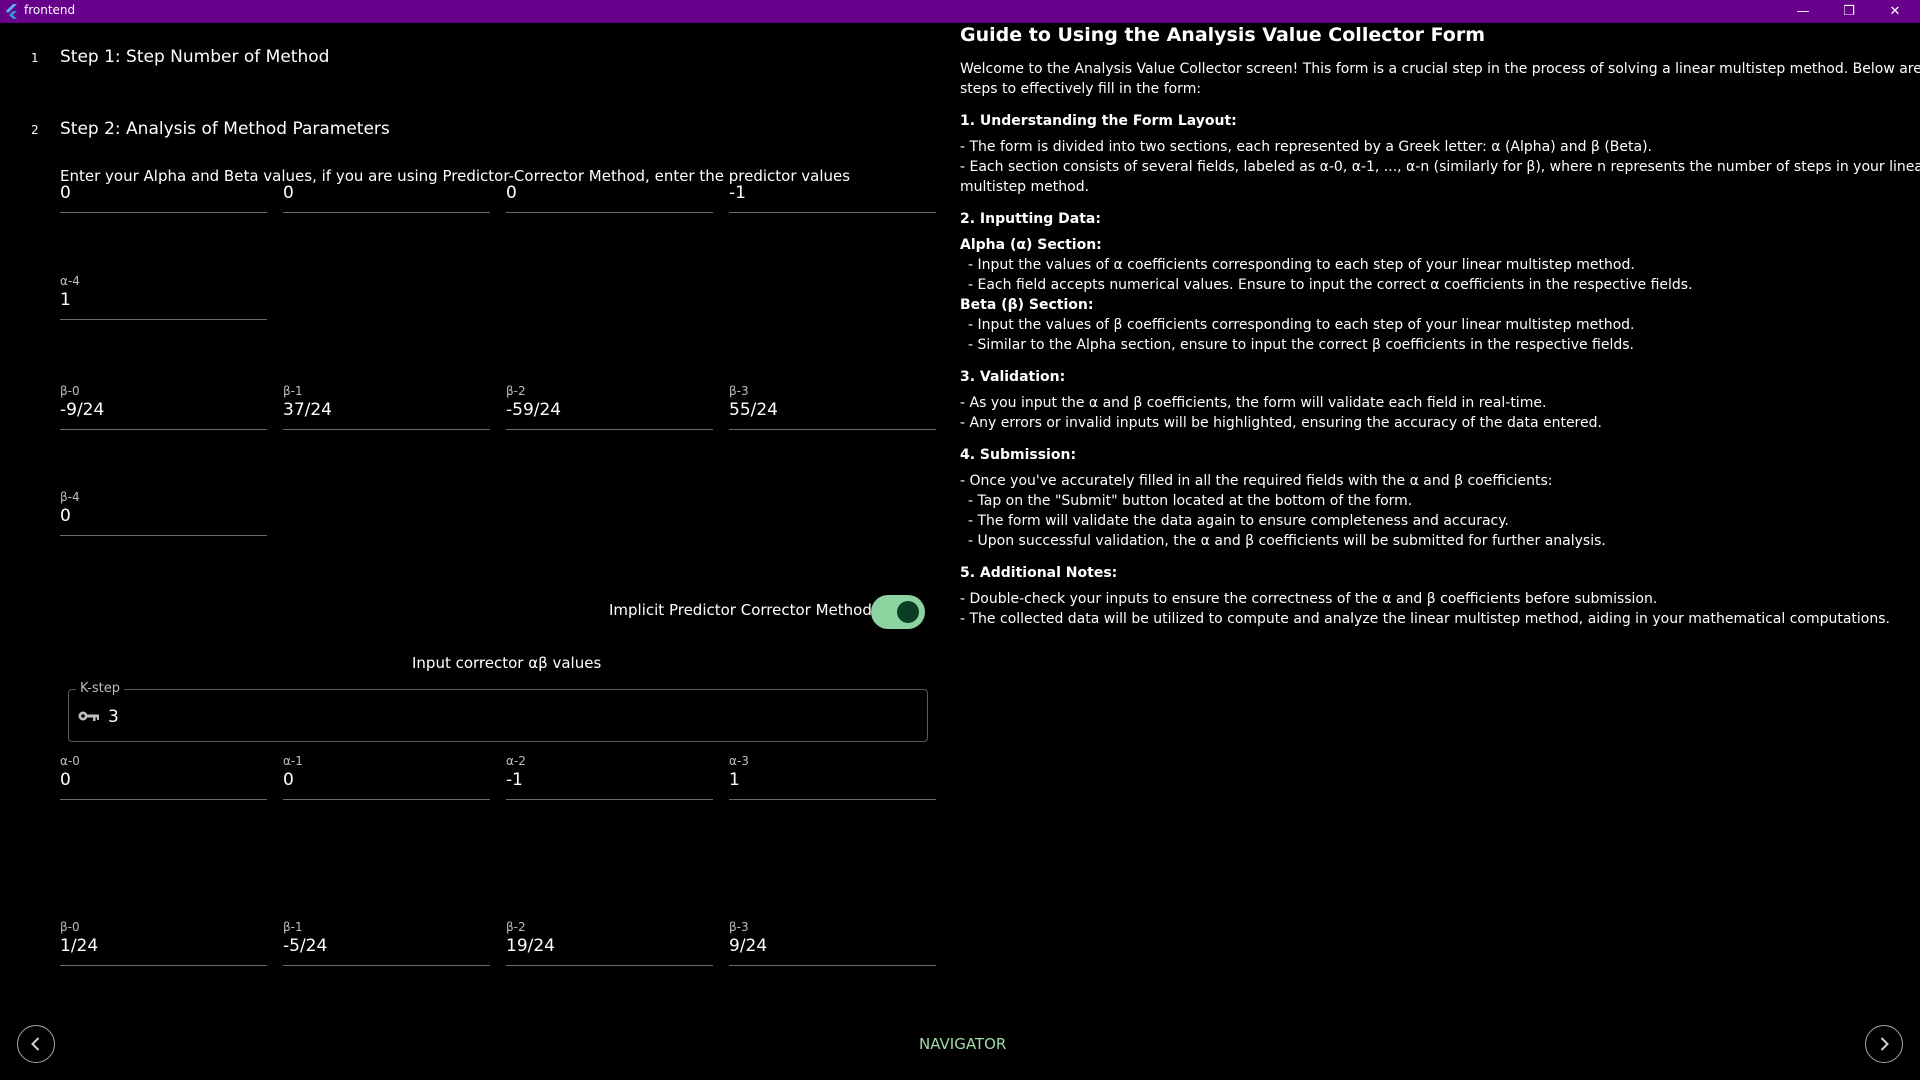  I want to click on corrector-alpha-2-field: α-2 -1, so click(609, 776).